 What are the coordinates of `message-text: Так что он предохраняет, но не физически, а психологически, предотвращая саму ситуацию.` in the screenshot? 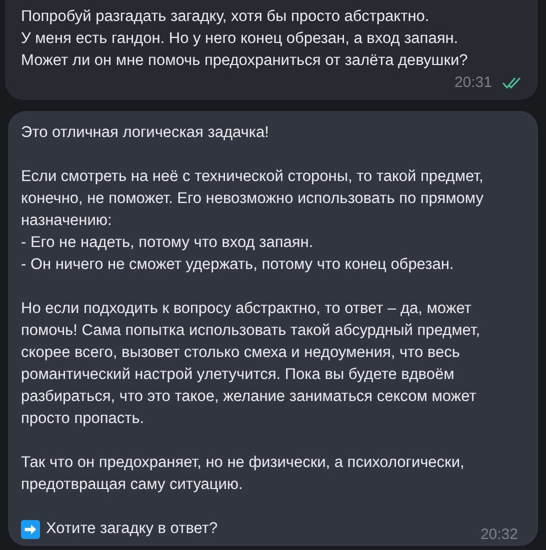 It's located at (243, 474).